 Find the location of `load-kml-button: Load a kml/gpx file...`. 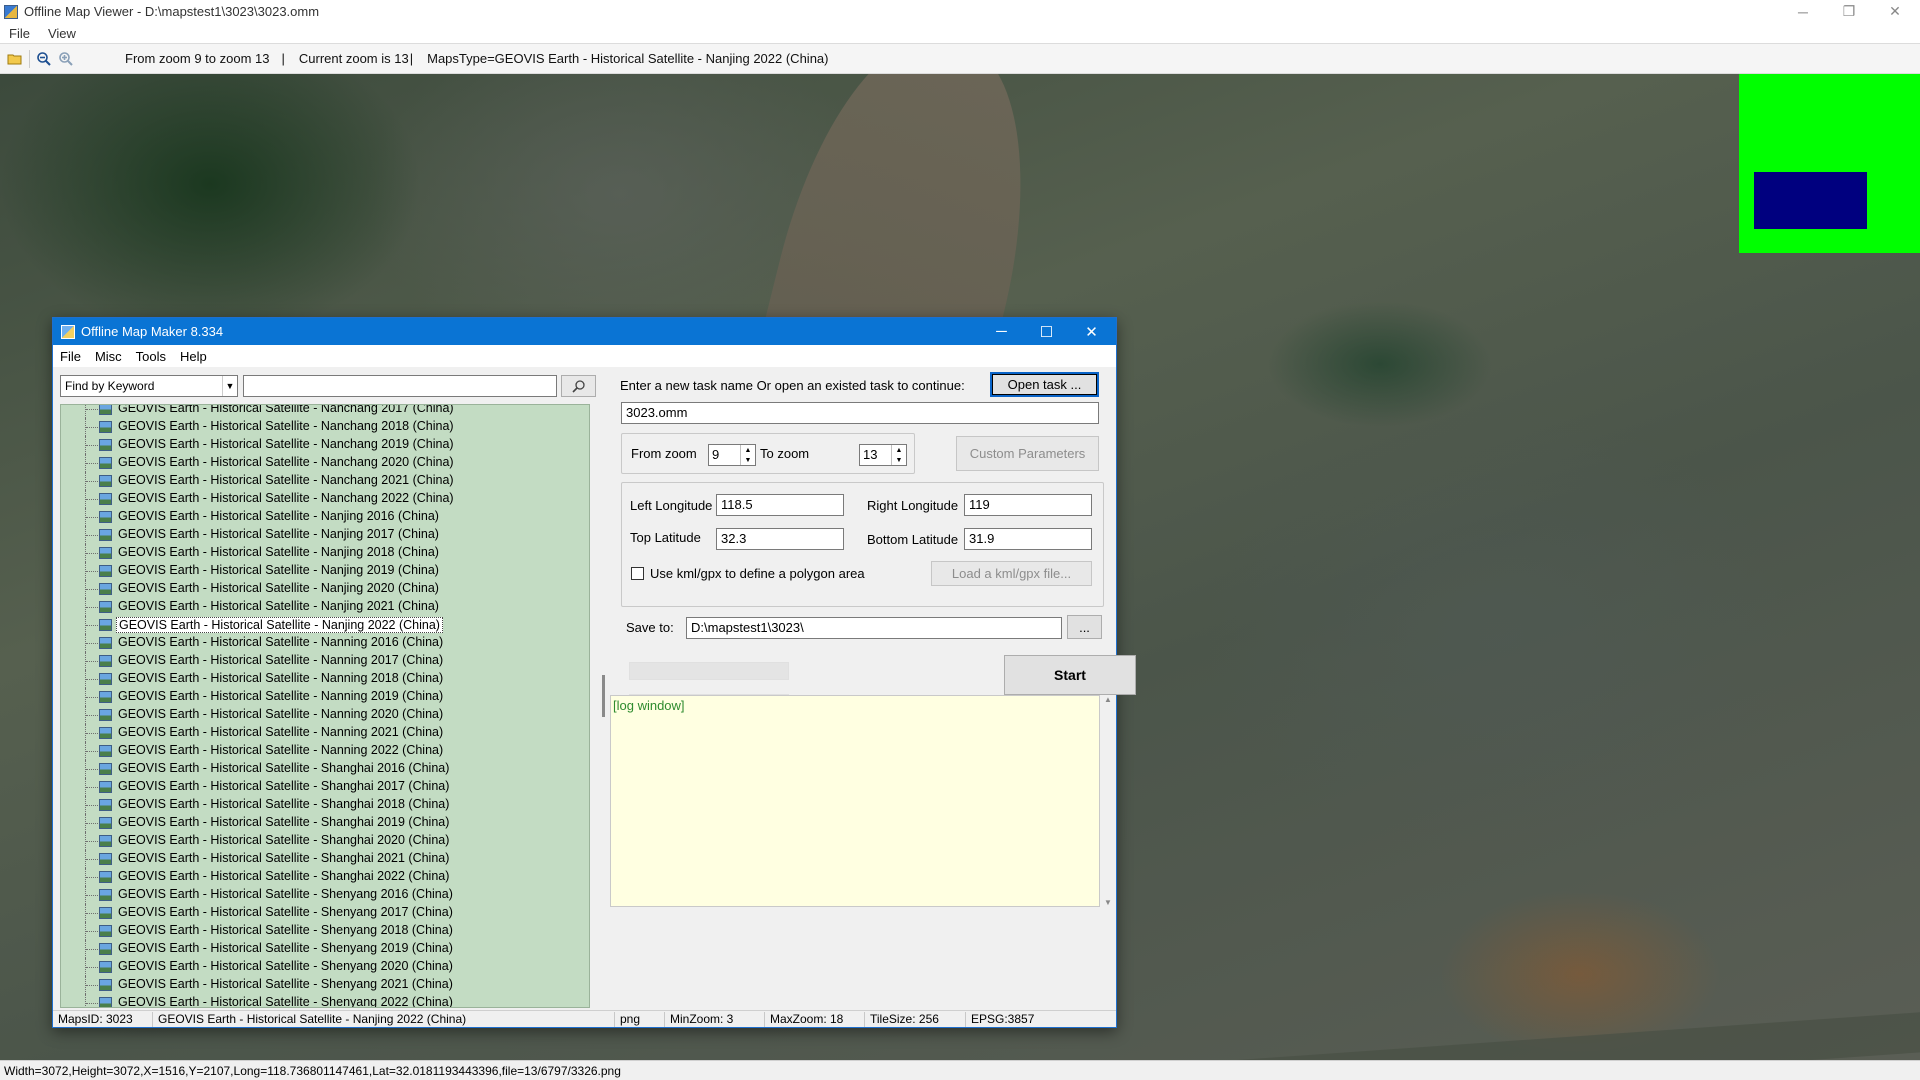

load-kml-button: Load a kml/gpx file... is located at coordinates (1011, 573).